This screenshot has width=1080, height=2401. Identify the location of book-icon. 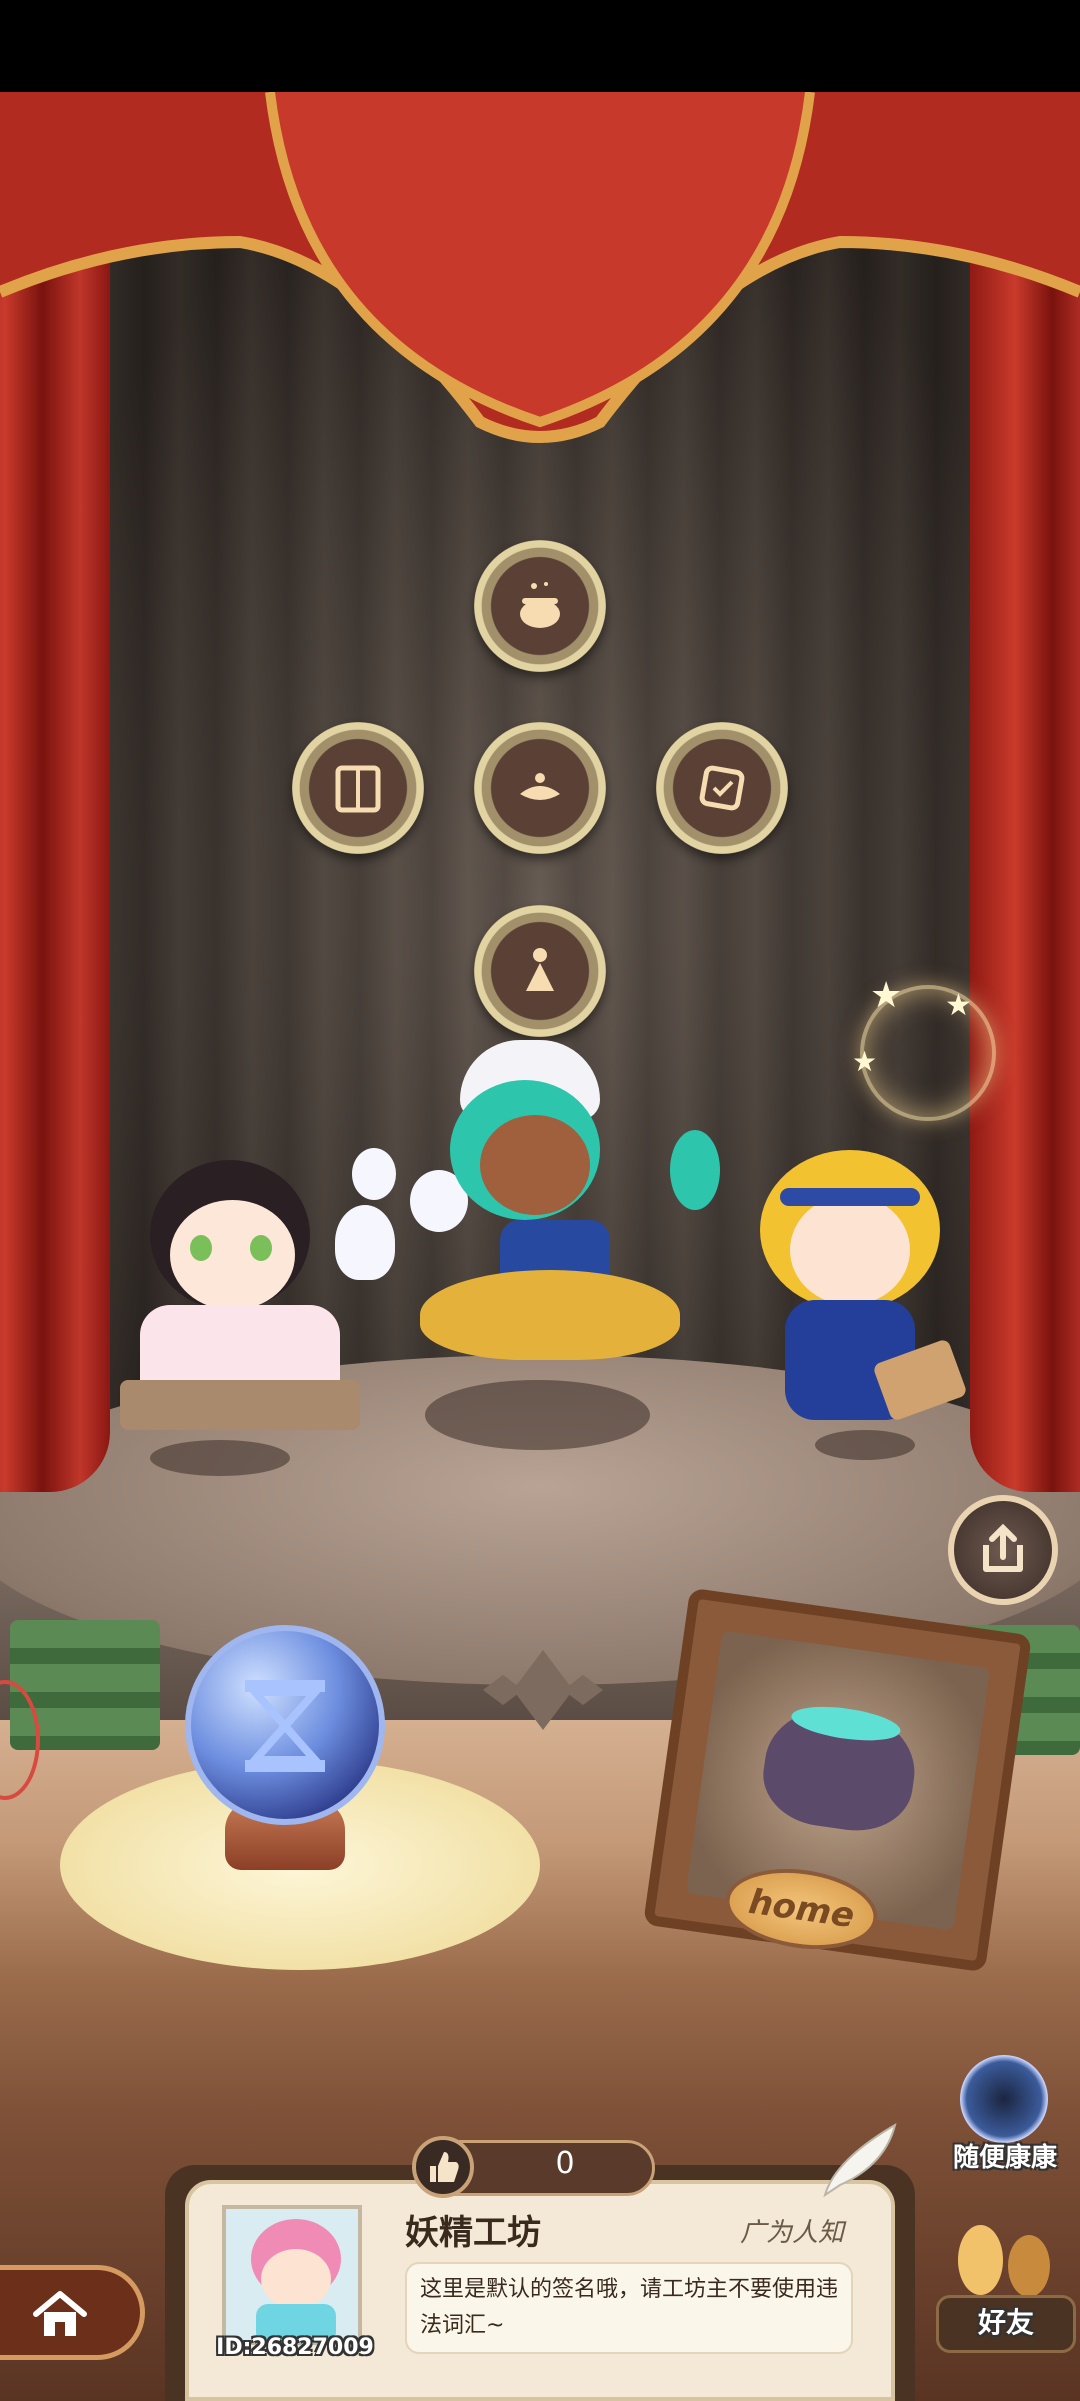
(358, 789).